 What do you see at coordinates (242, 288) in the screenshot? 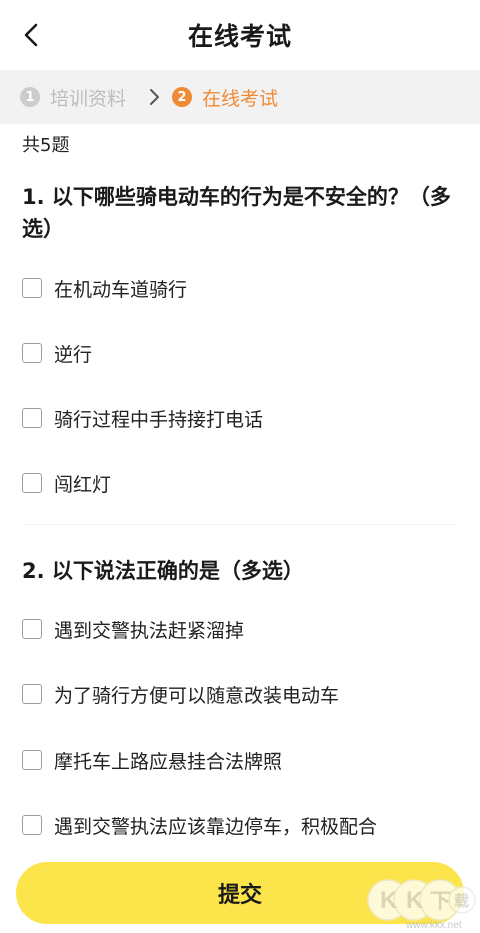
I see `option-checkbox: 在机动车道骑行` at bounding box center [242, 288].